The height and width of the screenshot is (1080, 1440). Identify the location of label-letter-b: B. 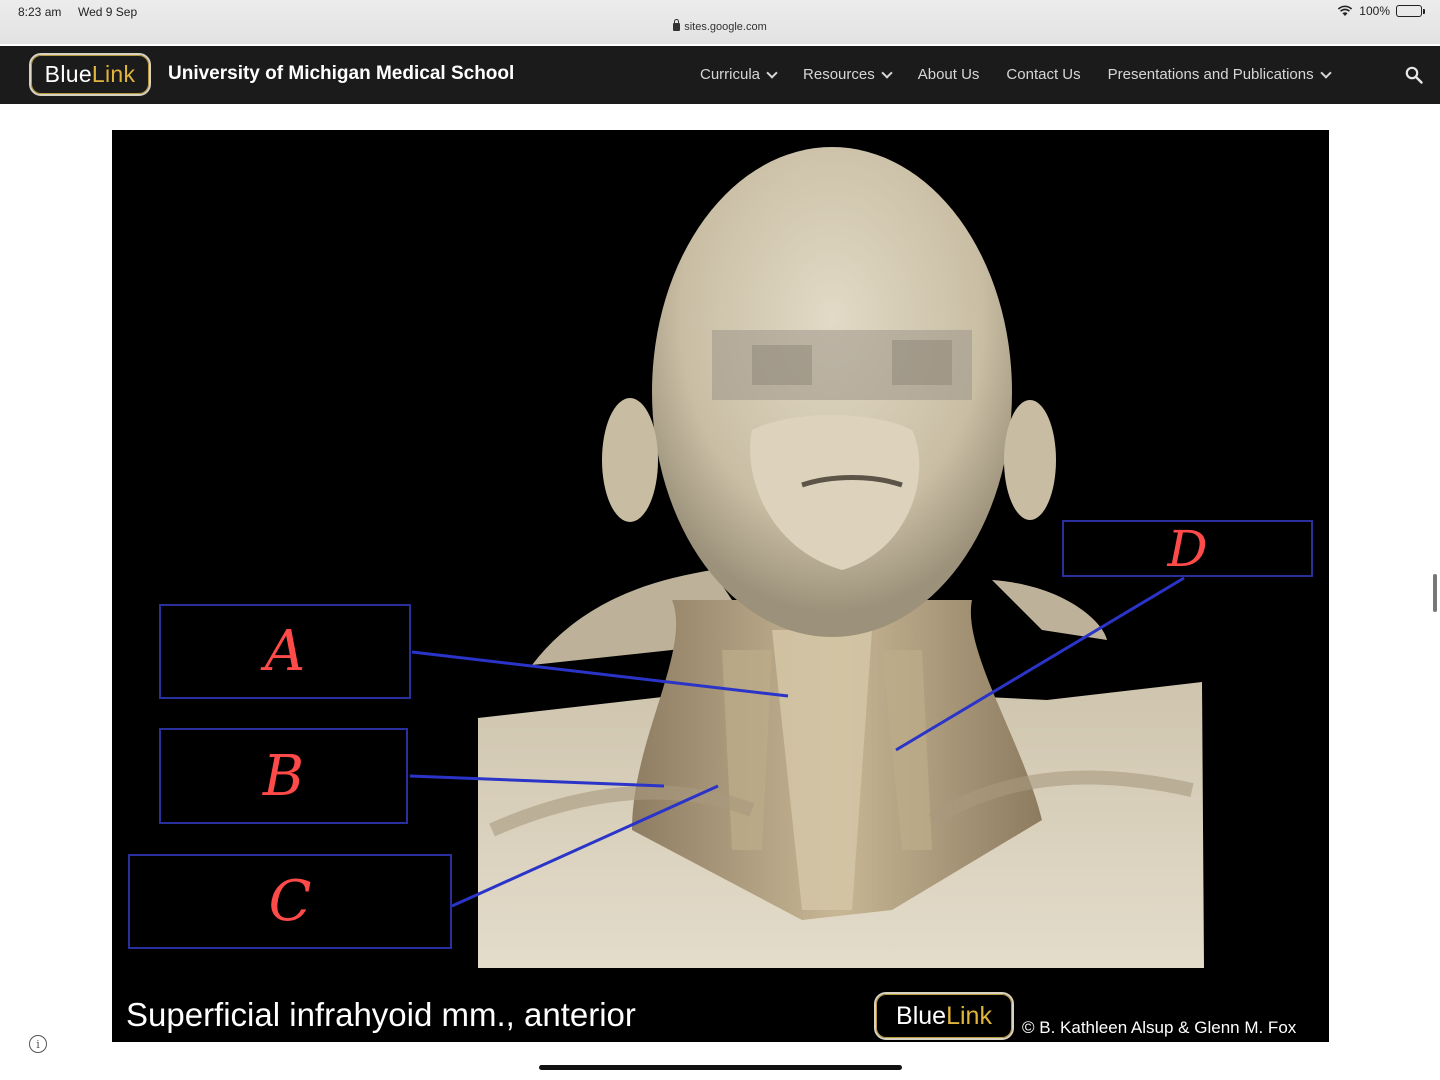
(283, 776).